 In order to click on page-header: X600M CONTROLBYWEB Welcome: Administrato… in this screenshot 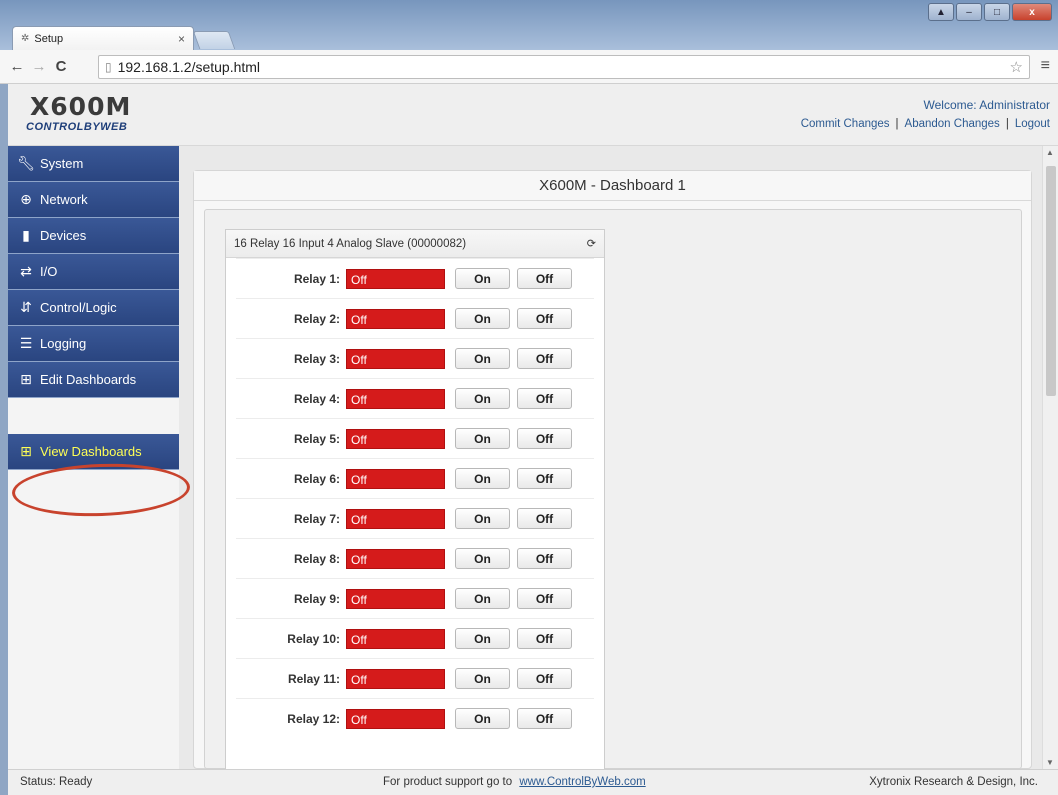, I will do `click(533, 115)`.